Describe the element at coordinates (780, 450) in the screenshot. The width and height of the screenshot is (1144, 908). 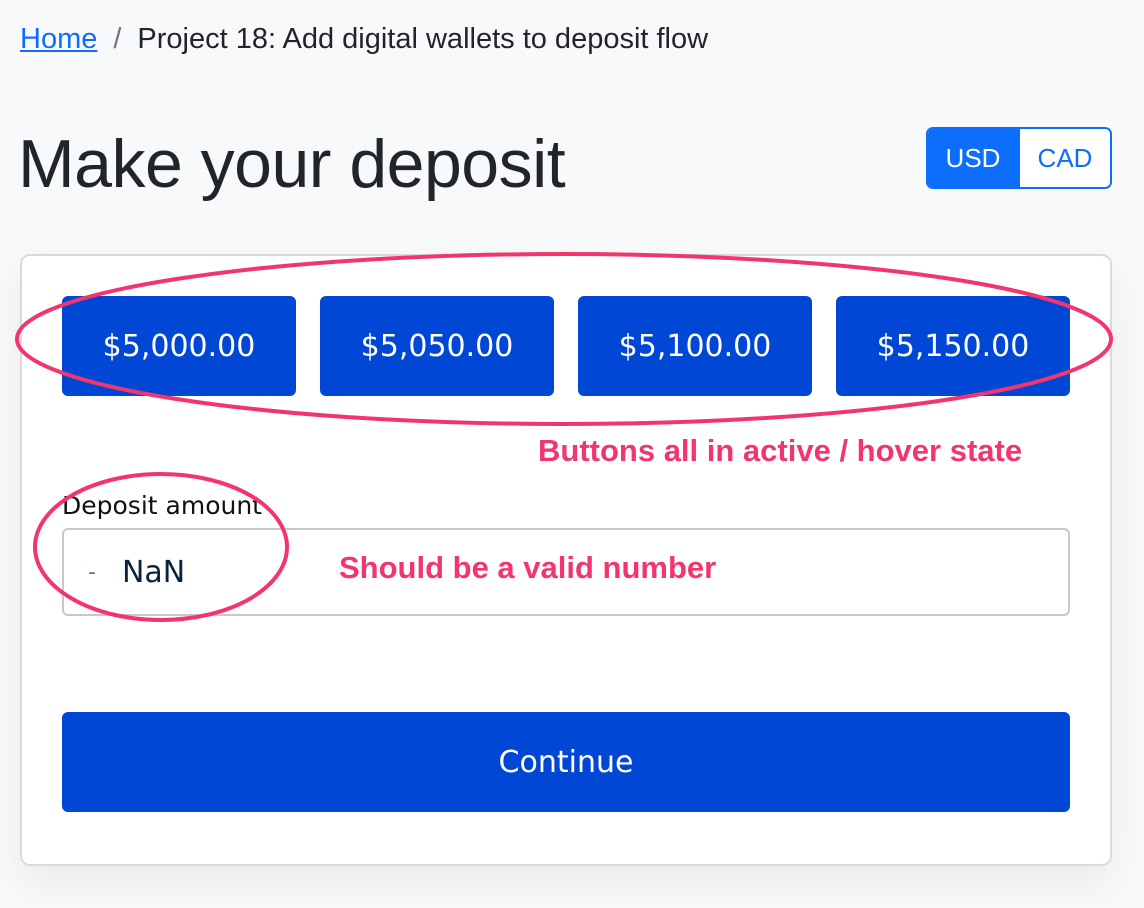
I see `buttons-annotation: Buttons all in active / hover state` at that location.